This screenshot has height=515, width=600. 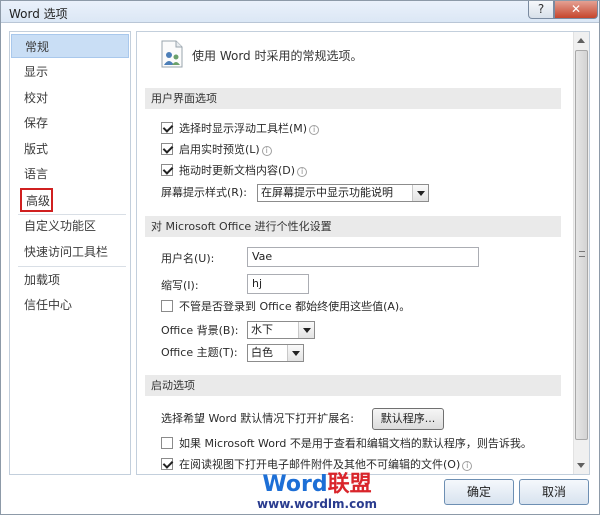 I want to click on vertical-scrollbar, so click(x=581, y=253).